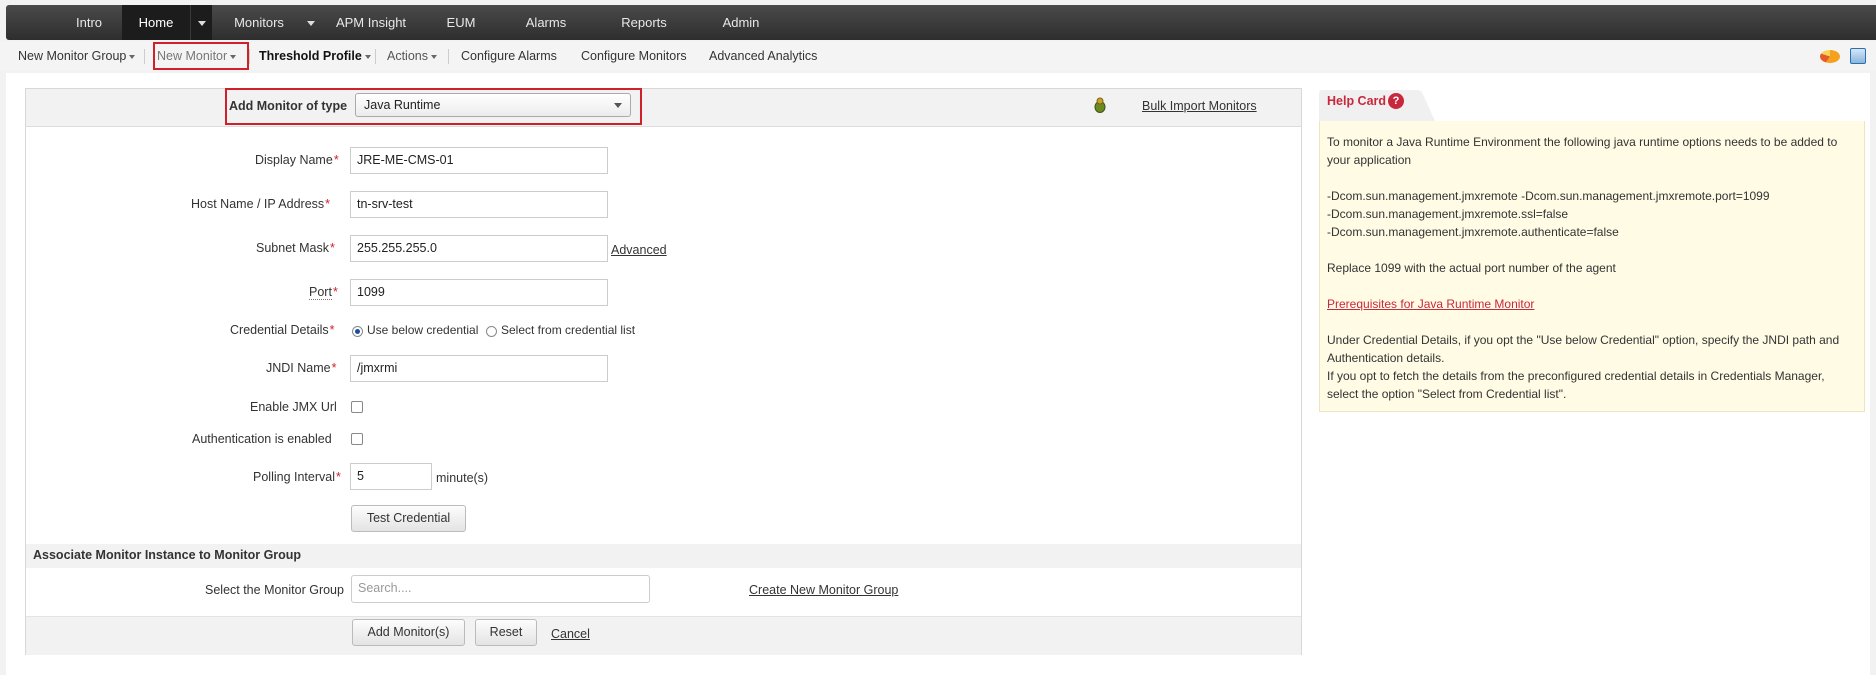 The width and height of the screenshot is (1876, 675). What do you see at coordinates (1369, 160) in the screenshot?
I see `help-text-line: your application` at bounding box center [1369, 160].